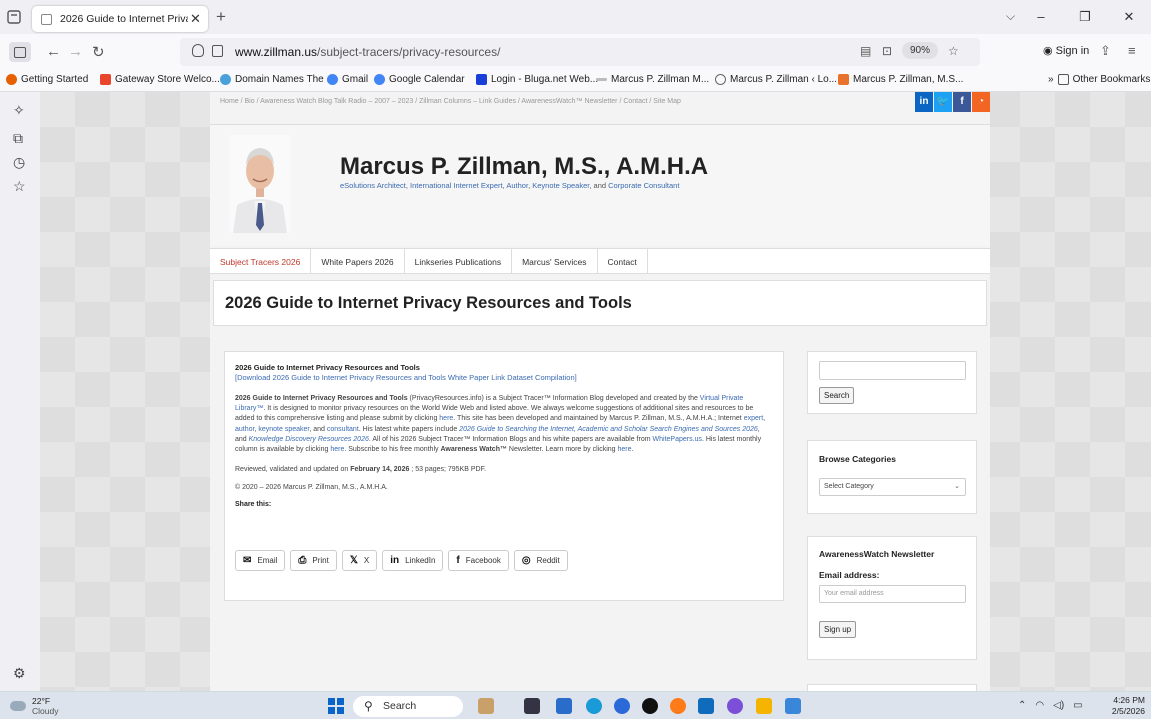 The image size is (1151, 719). Describe the element at coordinates (943, 102) in the screenshot. I see `twitter-icon: 🐦` at that location.